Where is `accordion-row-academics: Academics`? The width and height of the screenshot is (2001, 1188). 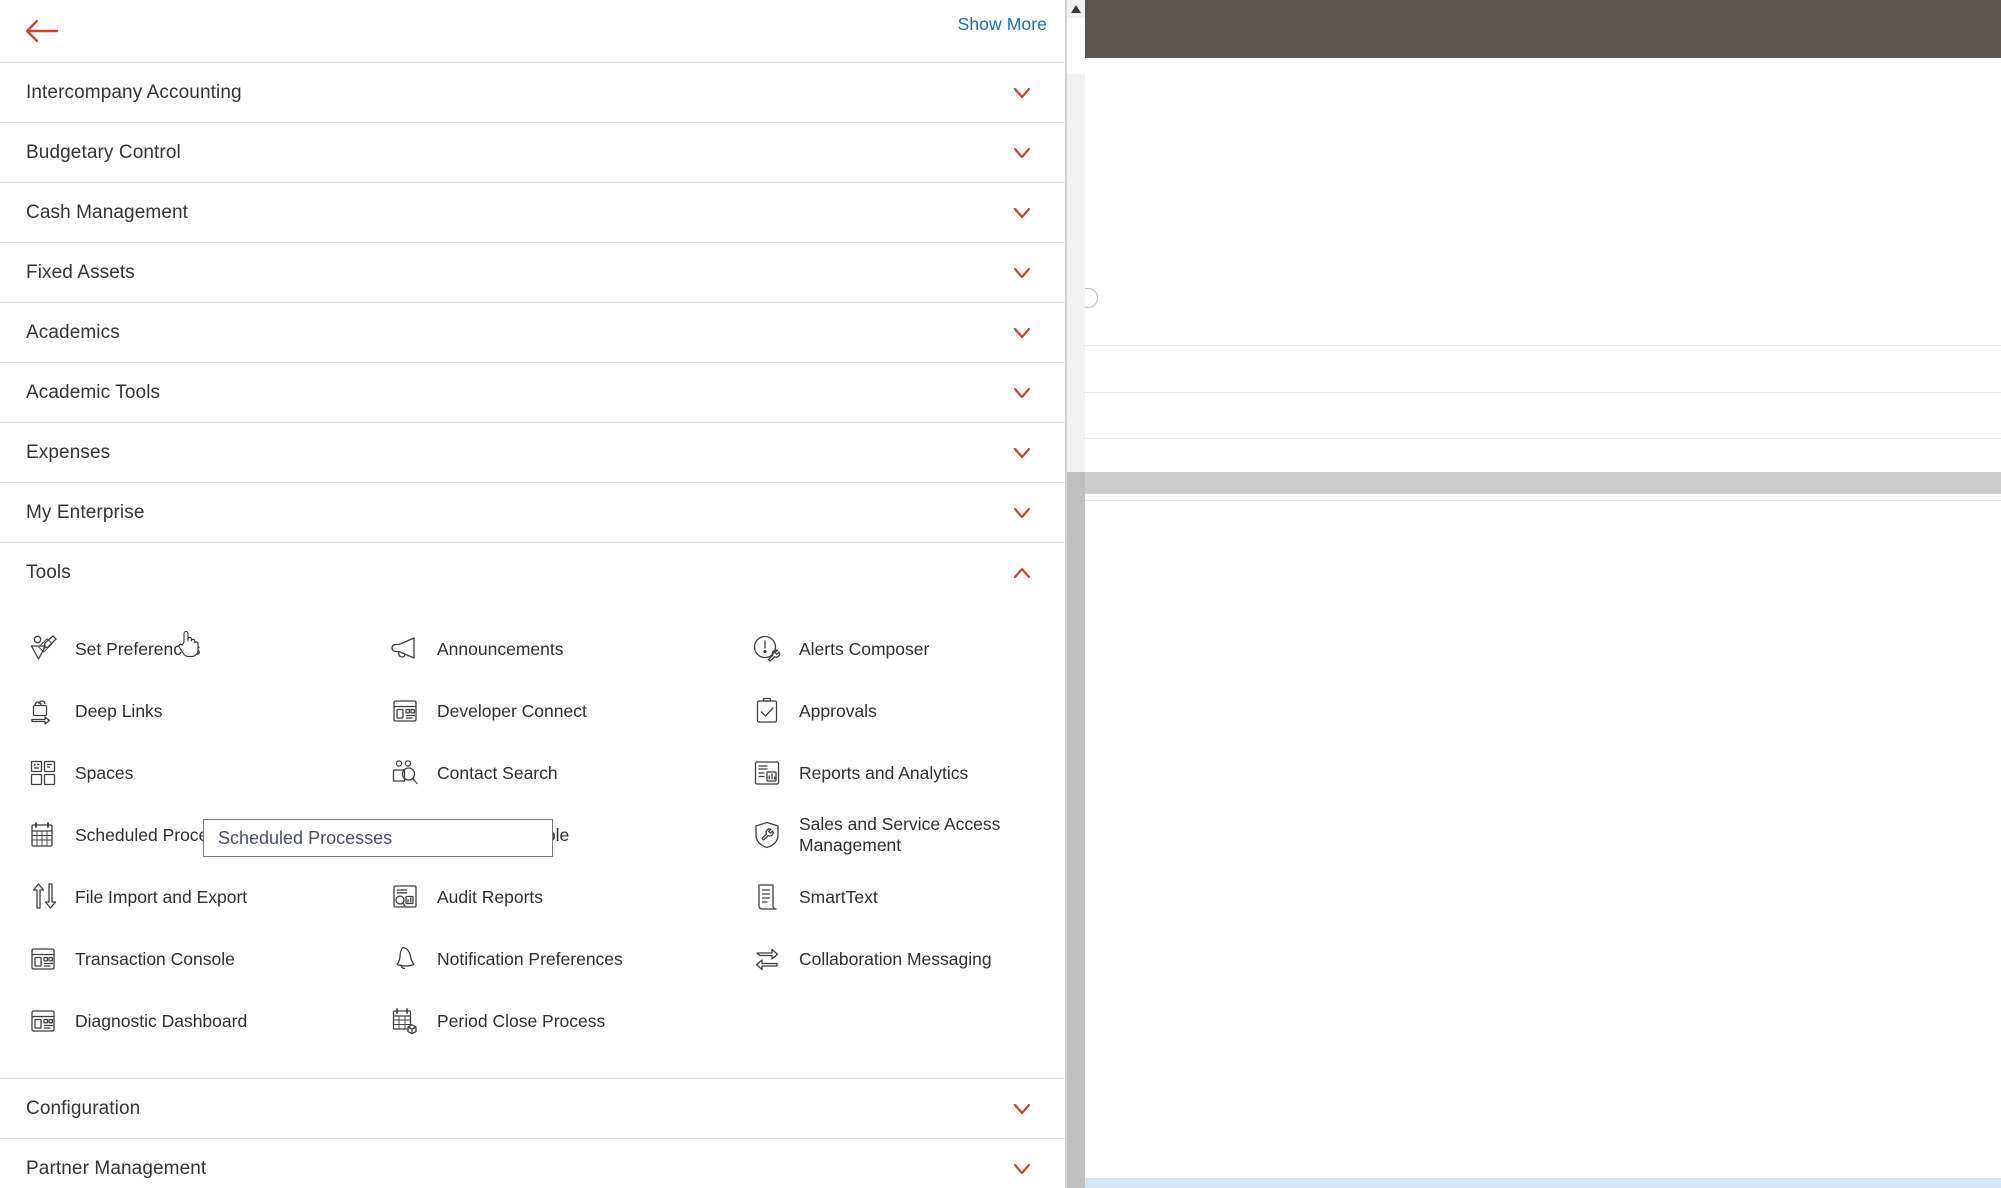 accordion-row-academics: Academics is located at coordinates (532, 332).